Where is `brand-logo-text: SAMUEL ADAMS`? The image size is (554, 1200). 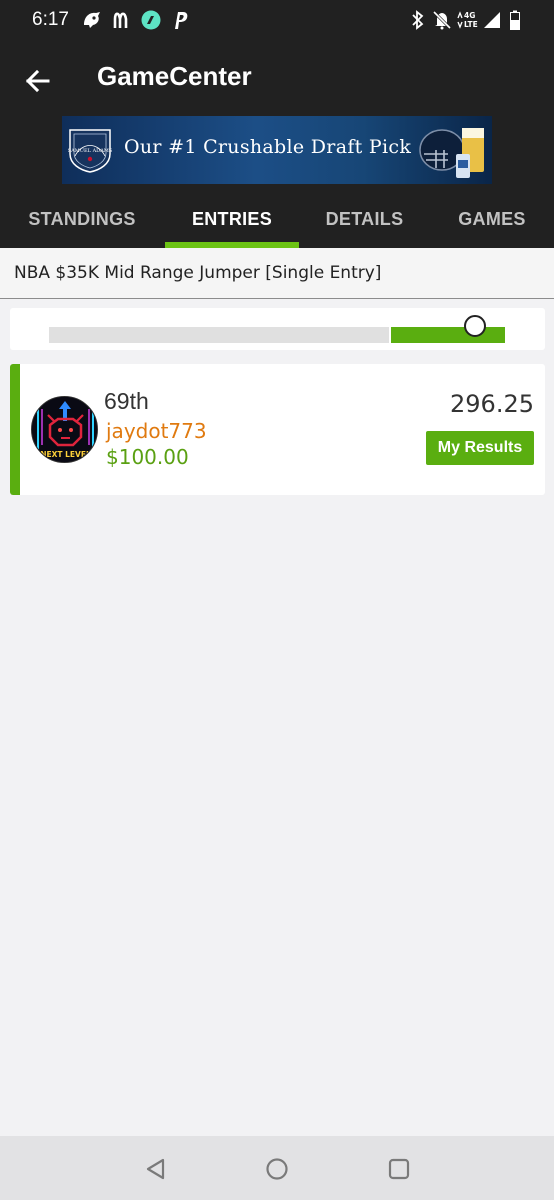 brand-logo-text: SAMUEL ADAMS is located at coordinates (90, 151).